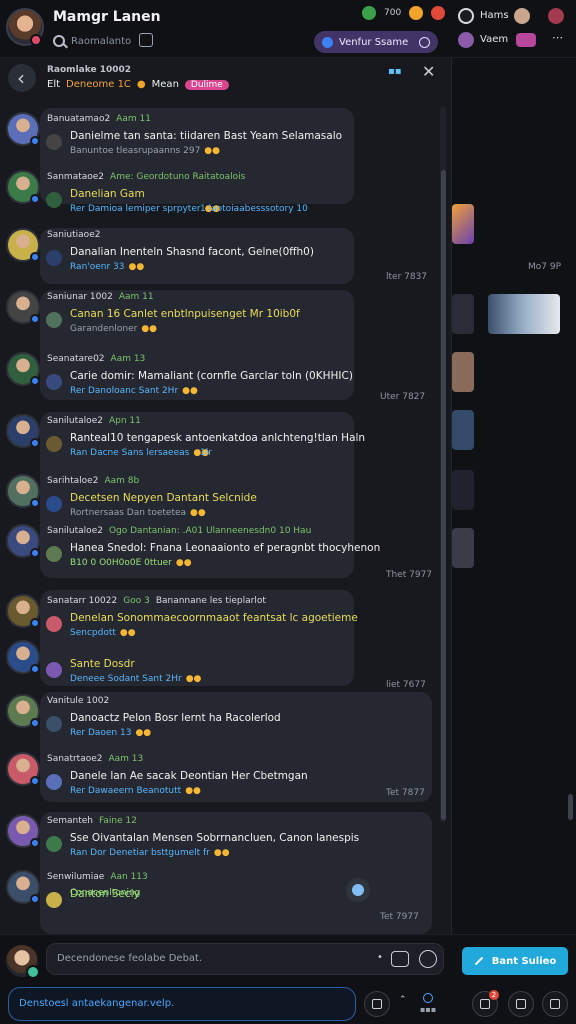 The image size is (576, 1024). What do you see at coordinates (395, 71) in the screenshot?
I see `thread-actions-icon: ▪▪` at bounding box center [395, 71].